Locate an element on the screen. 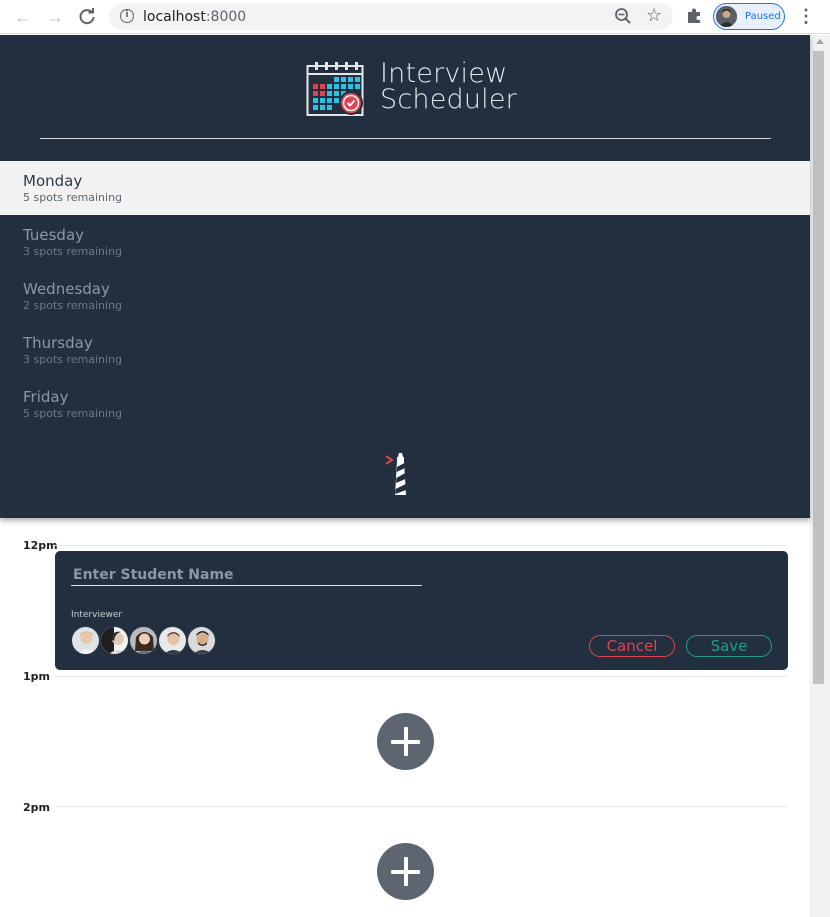 The image size is (830, 917). cancel-button: Cancel is located at coordinates (632, 646).